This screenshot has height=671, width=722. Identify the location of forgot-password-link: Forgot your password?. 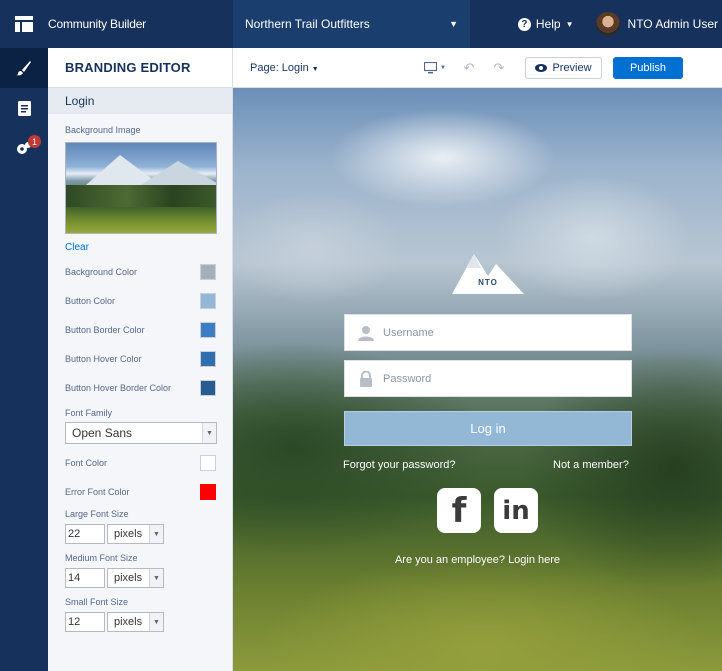
(399, 465).